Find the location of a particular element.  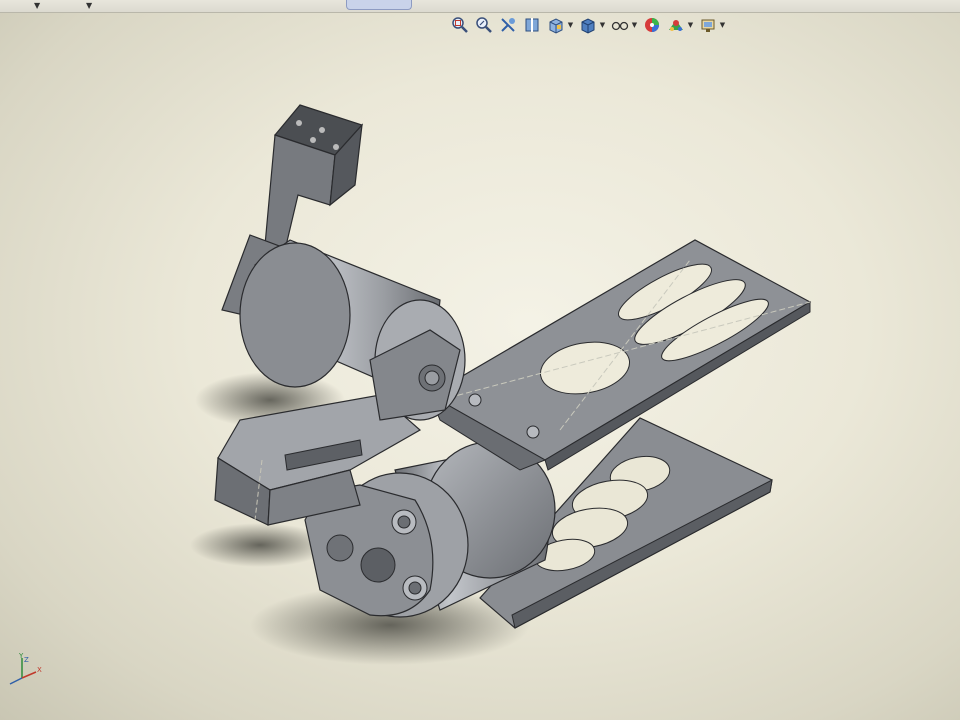

triad-axis-label: Z is located at coordinates (26, 660).